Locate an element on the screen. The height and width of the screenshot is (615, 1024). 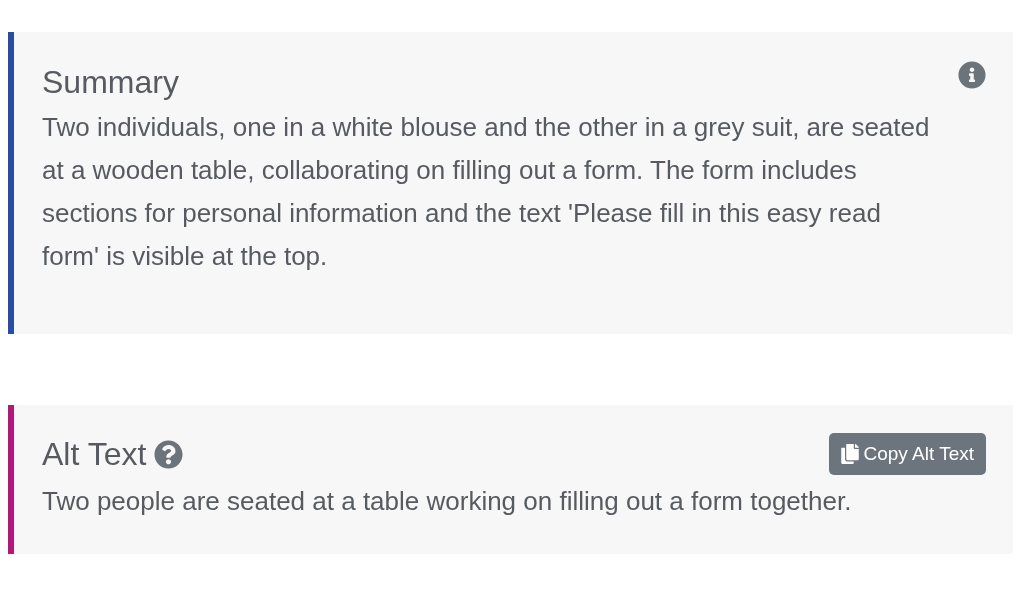
section-title: Alt Text is located at coordinates (94, 454).